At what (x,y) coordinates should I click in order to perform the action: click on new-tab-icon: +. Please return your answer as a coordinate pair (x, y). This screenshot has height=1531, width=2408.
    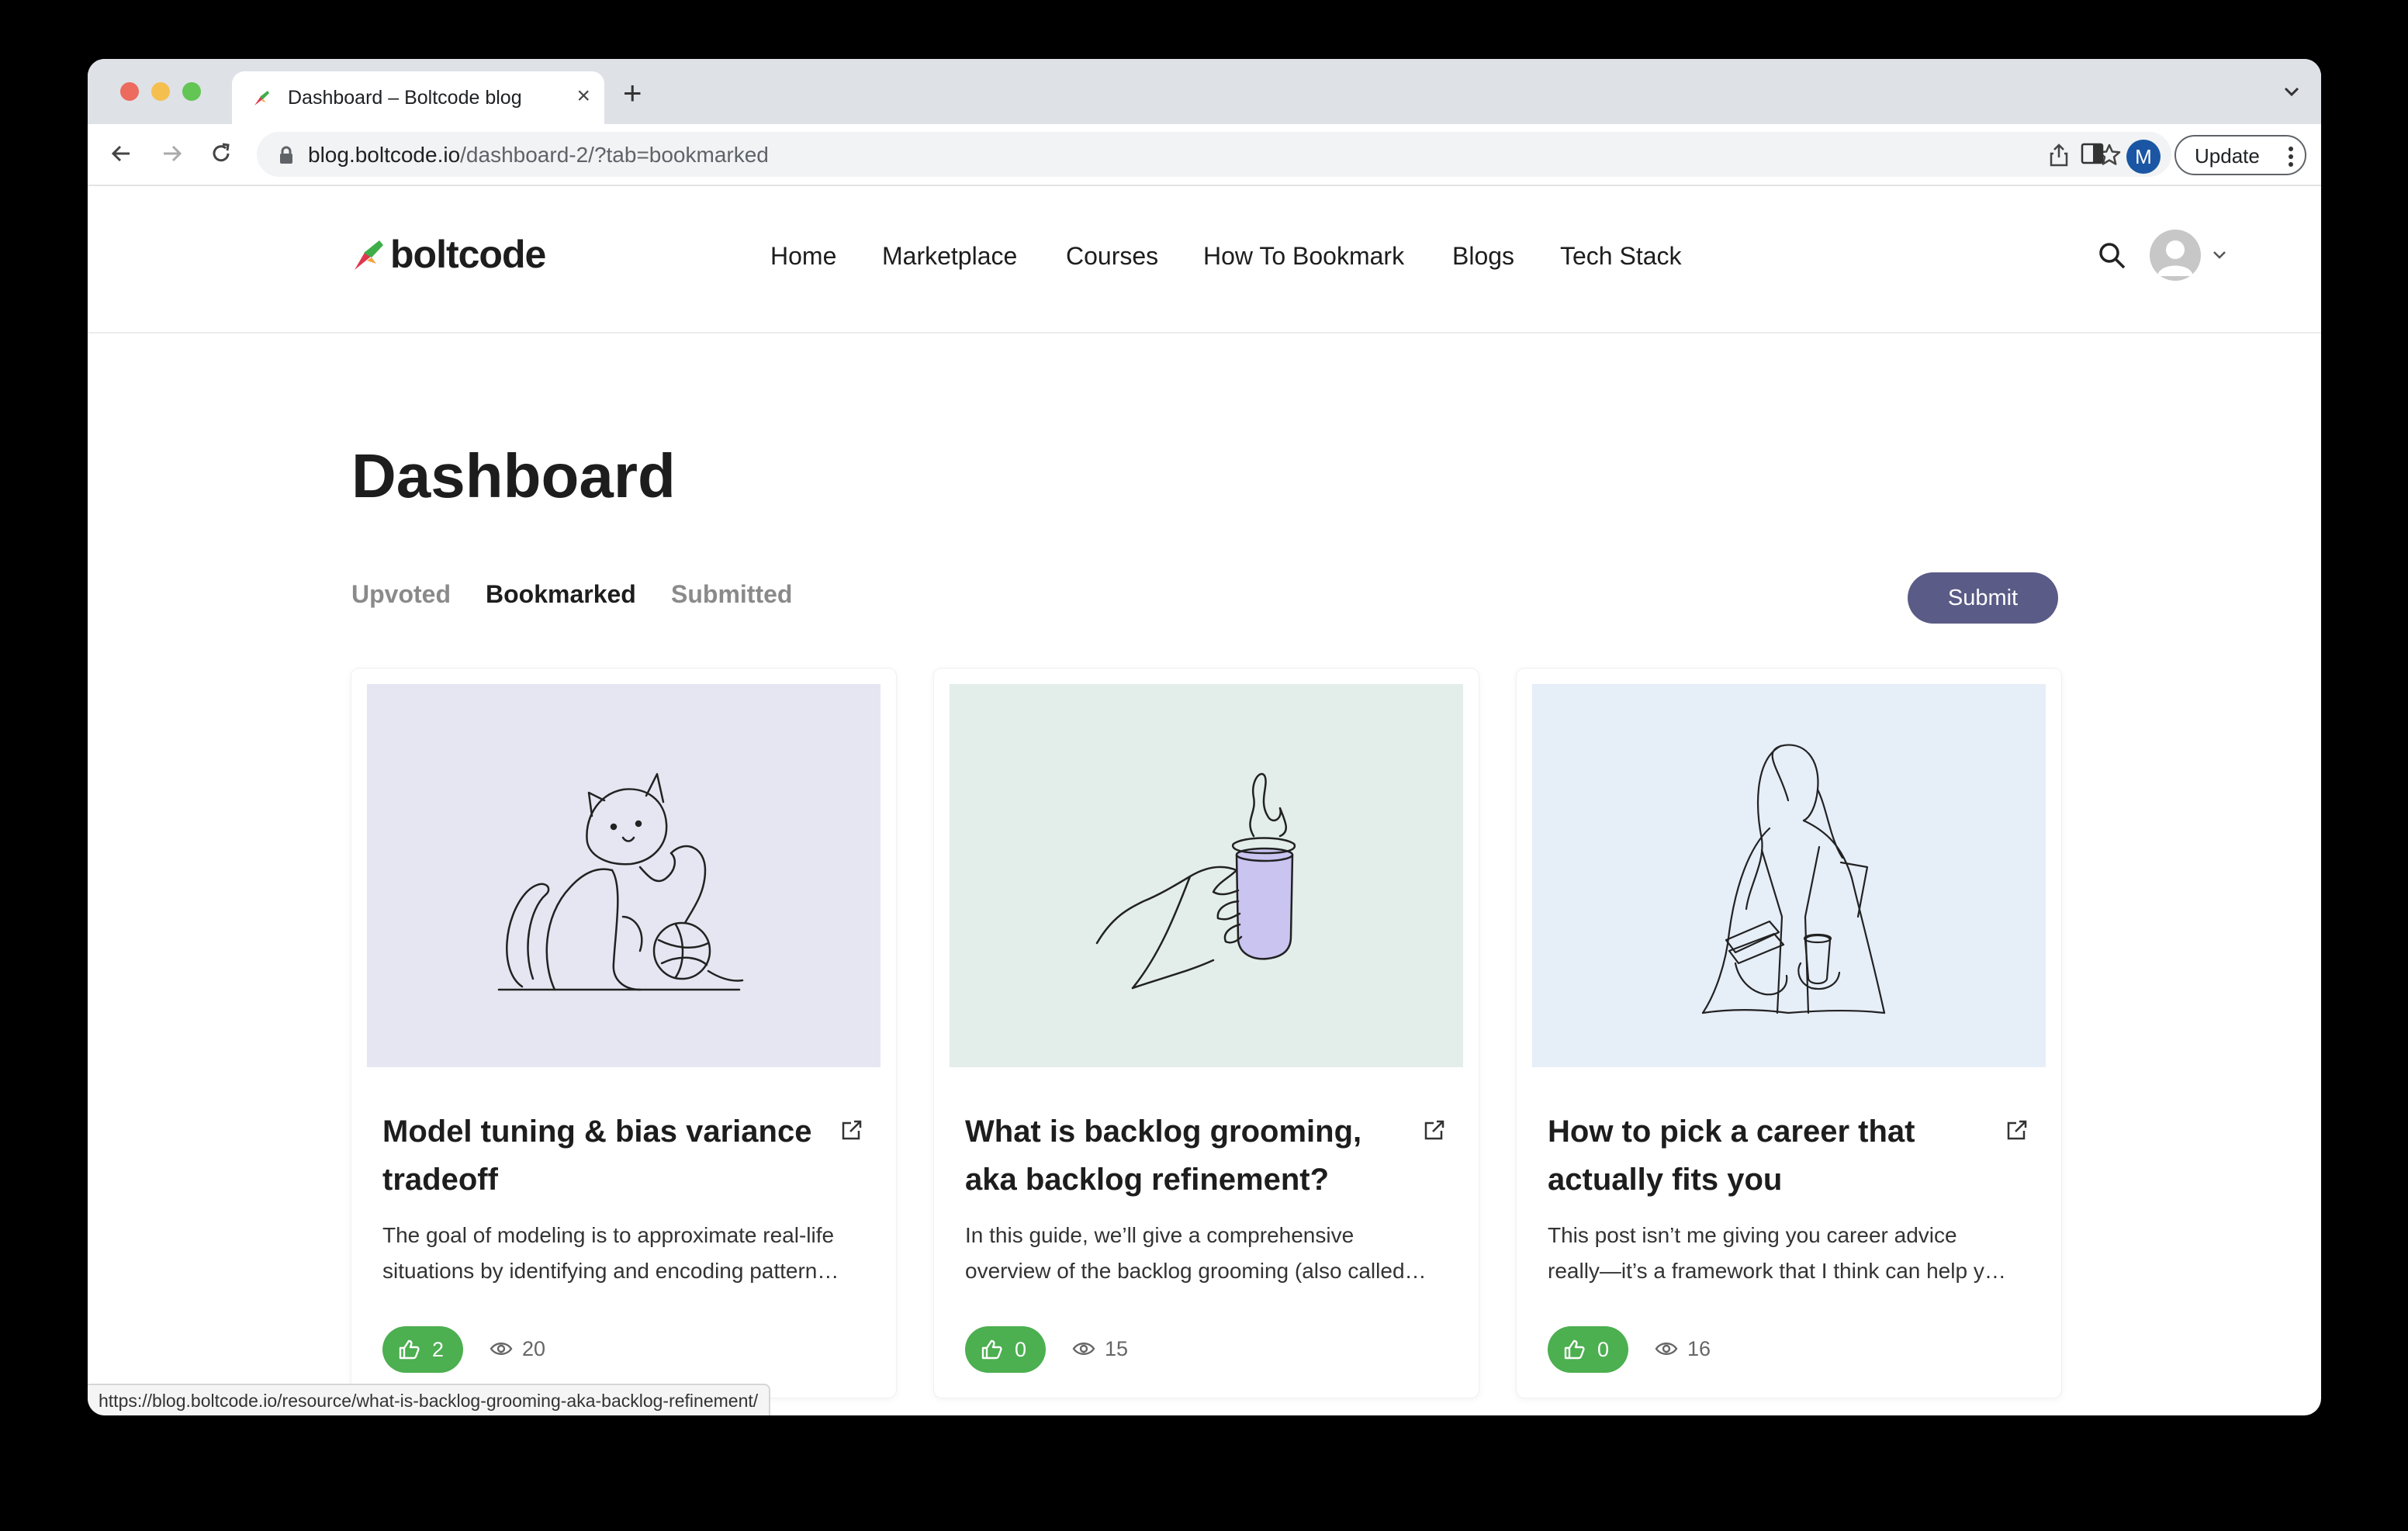
    Looking at the image, I should click on (632, 93).